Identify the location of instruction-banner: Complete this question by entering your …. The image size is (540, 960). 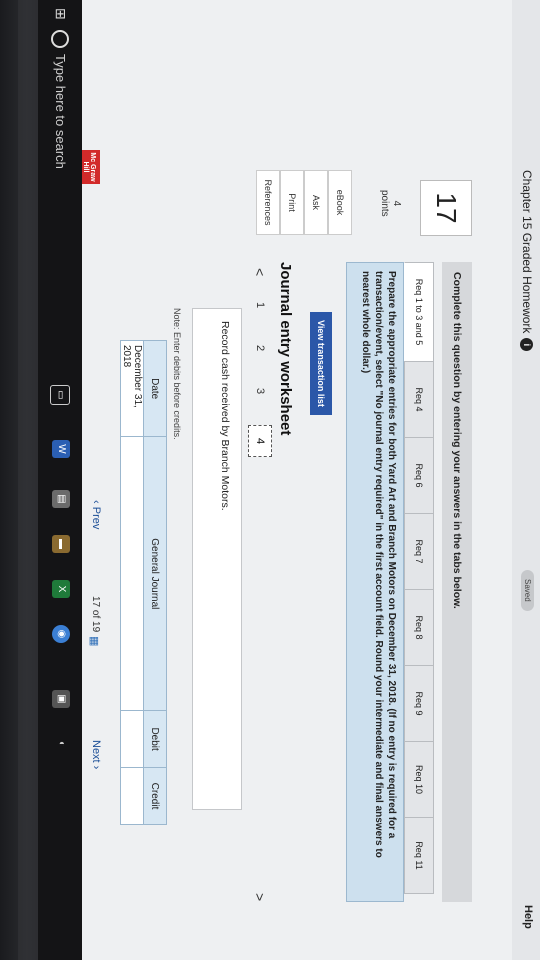
(457, 582).